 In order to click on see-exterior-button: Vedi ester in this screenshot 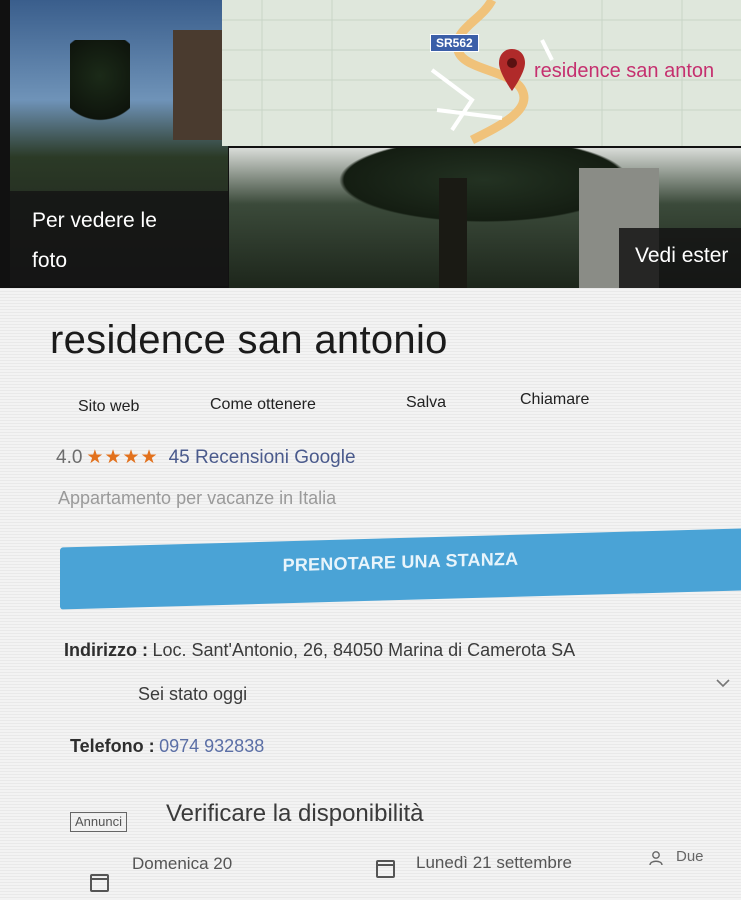, I will do `click(680, 258)`.